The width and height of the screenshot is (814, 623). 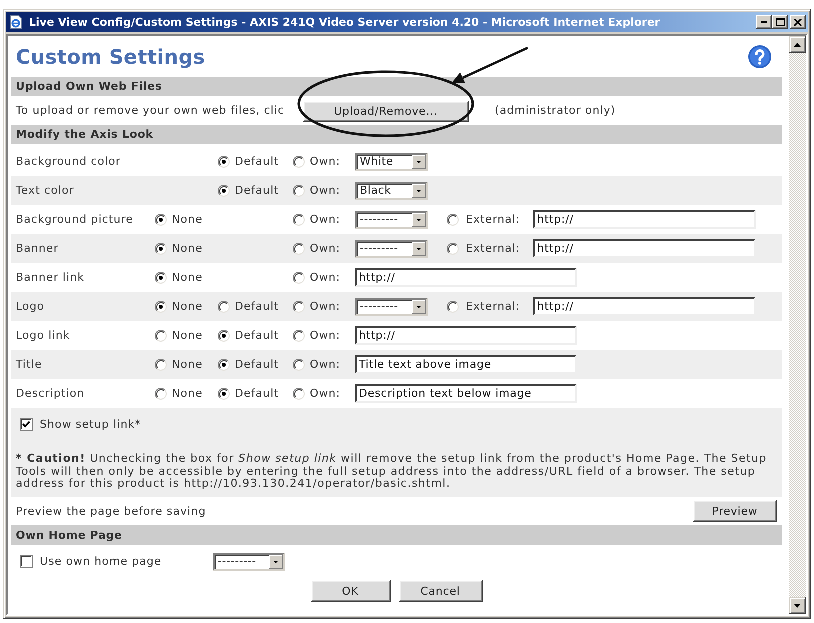 What do you see at coordinates (16, 22) in the screenshot?
I see `document-icon` at bounding box center [16, 22].